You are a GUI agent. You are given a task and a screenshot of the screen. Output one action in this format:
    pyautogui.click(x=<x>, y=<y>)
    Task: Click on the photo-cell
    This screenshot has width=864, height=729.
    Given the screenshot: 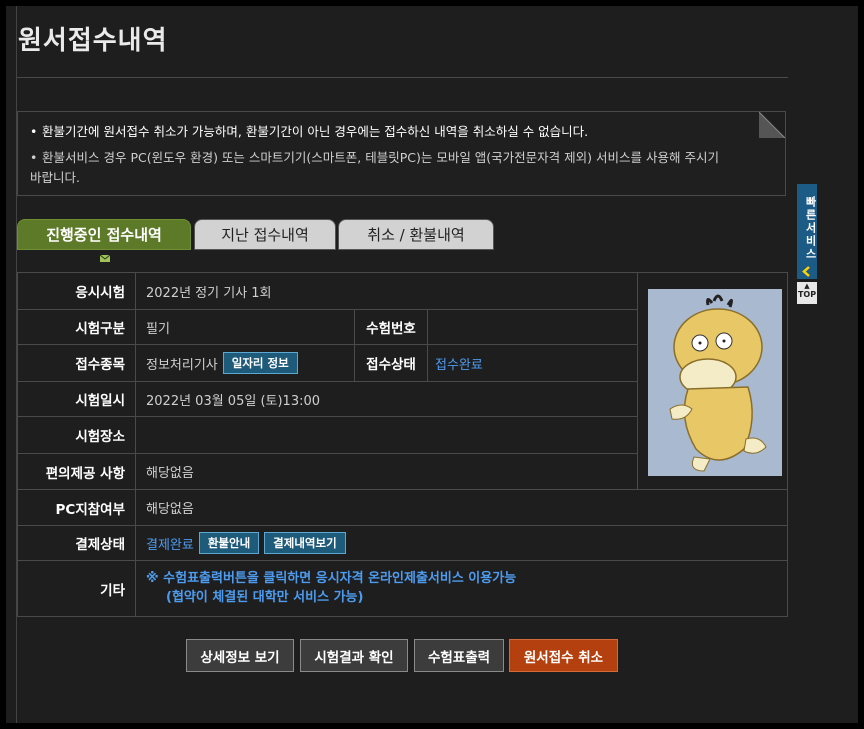 What is the action you would take?
    pyautogui.click(x=712, y=381)
    